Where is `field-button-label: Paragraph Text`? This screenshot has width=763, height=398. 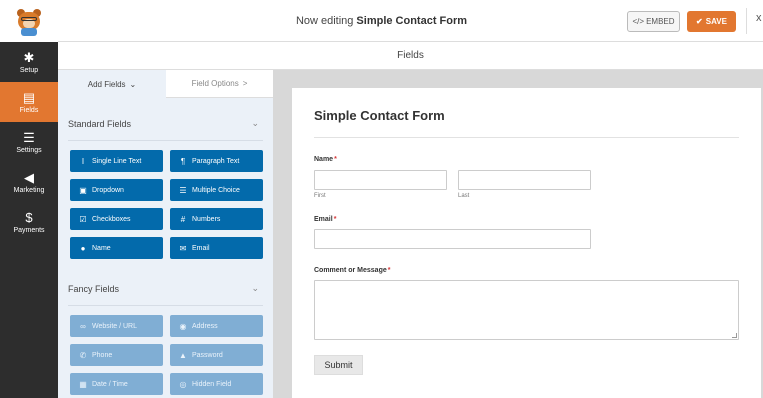
field-button-label: Paragraph Text is located at coordinates (216, 161).